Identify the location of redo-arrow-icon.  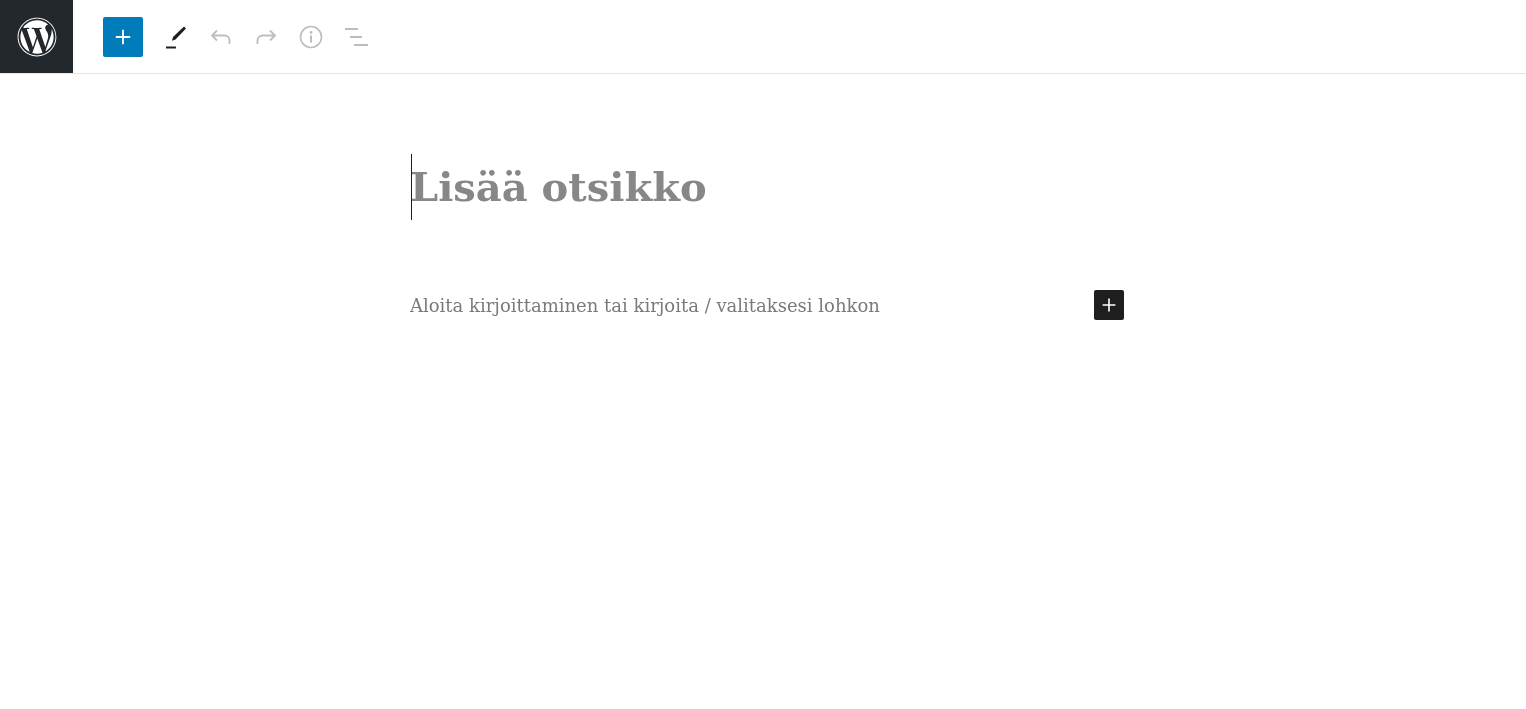
(266, 36).